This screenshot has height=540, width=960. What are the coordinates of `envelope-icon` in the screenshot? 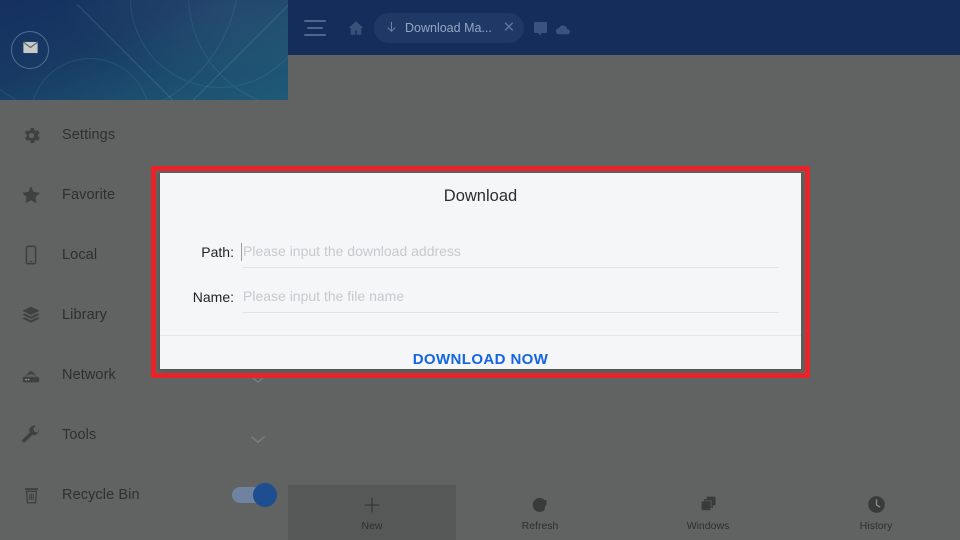 It's located at (30, 50).